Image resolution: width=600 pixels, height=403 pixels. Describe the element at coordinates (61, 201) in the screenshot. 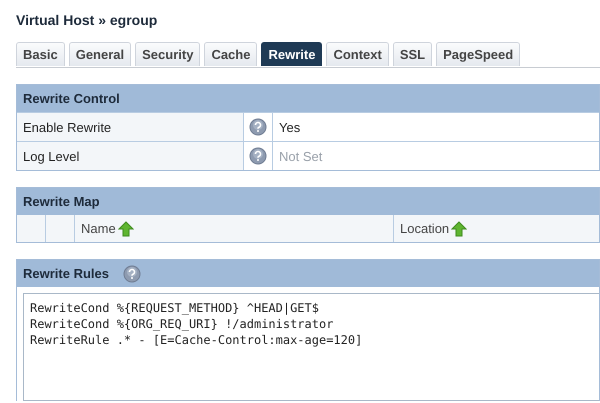

I see `section-title: Rewrite Map` at that location.